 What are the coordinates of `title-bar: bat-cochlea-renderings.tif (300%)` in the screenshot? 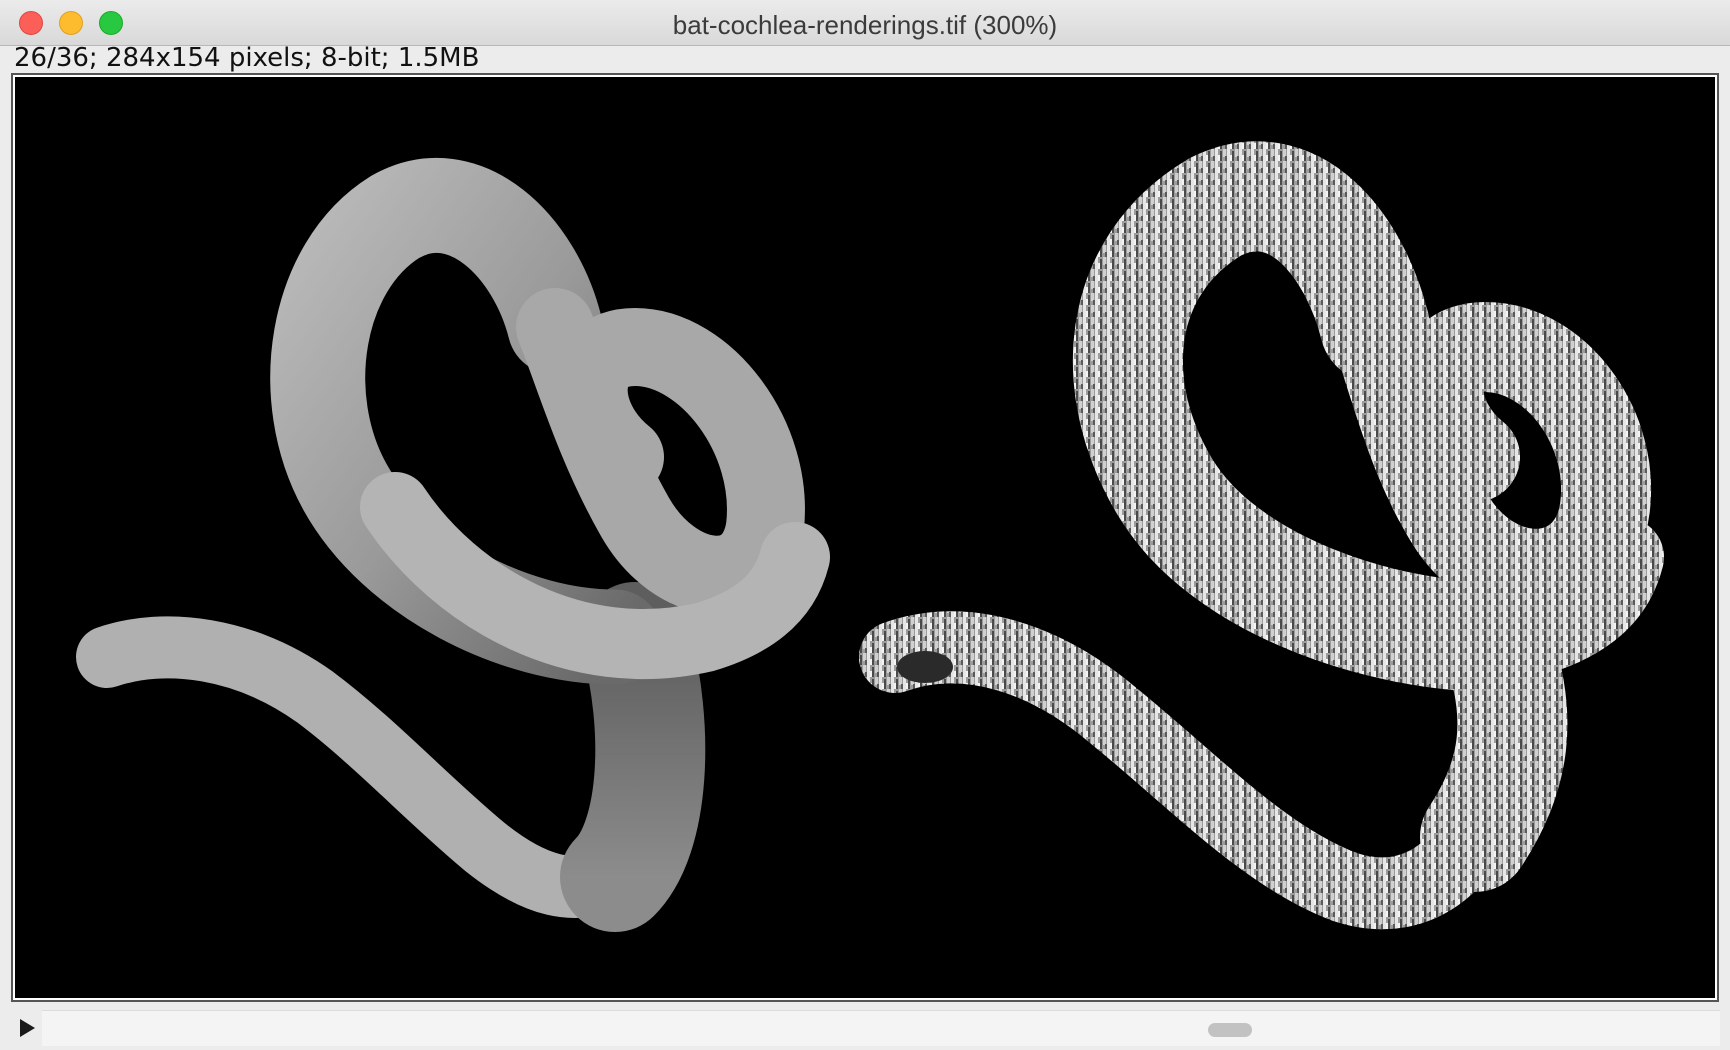 It's located at (865, 23).